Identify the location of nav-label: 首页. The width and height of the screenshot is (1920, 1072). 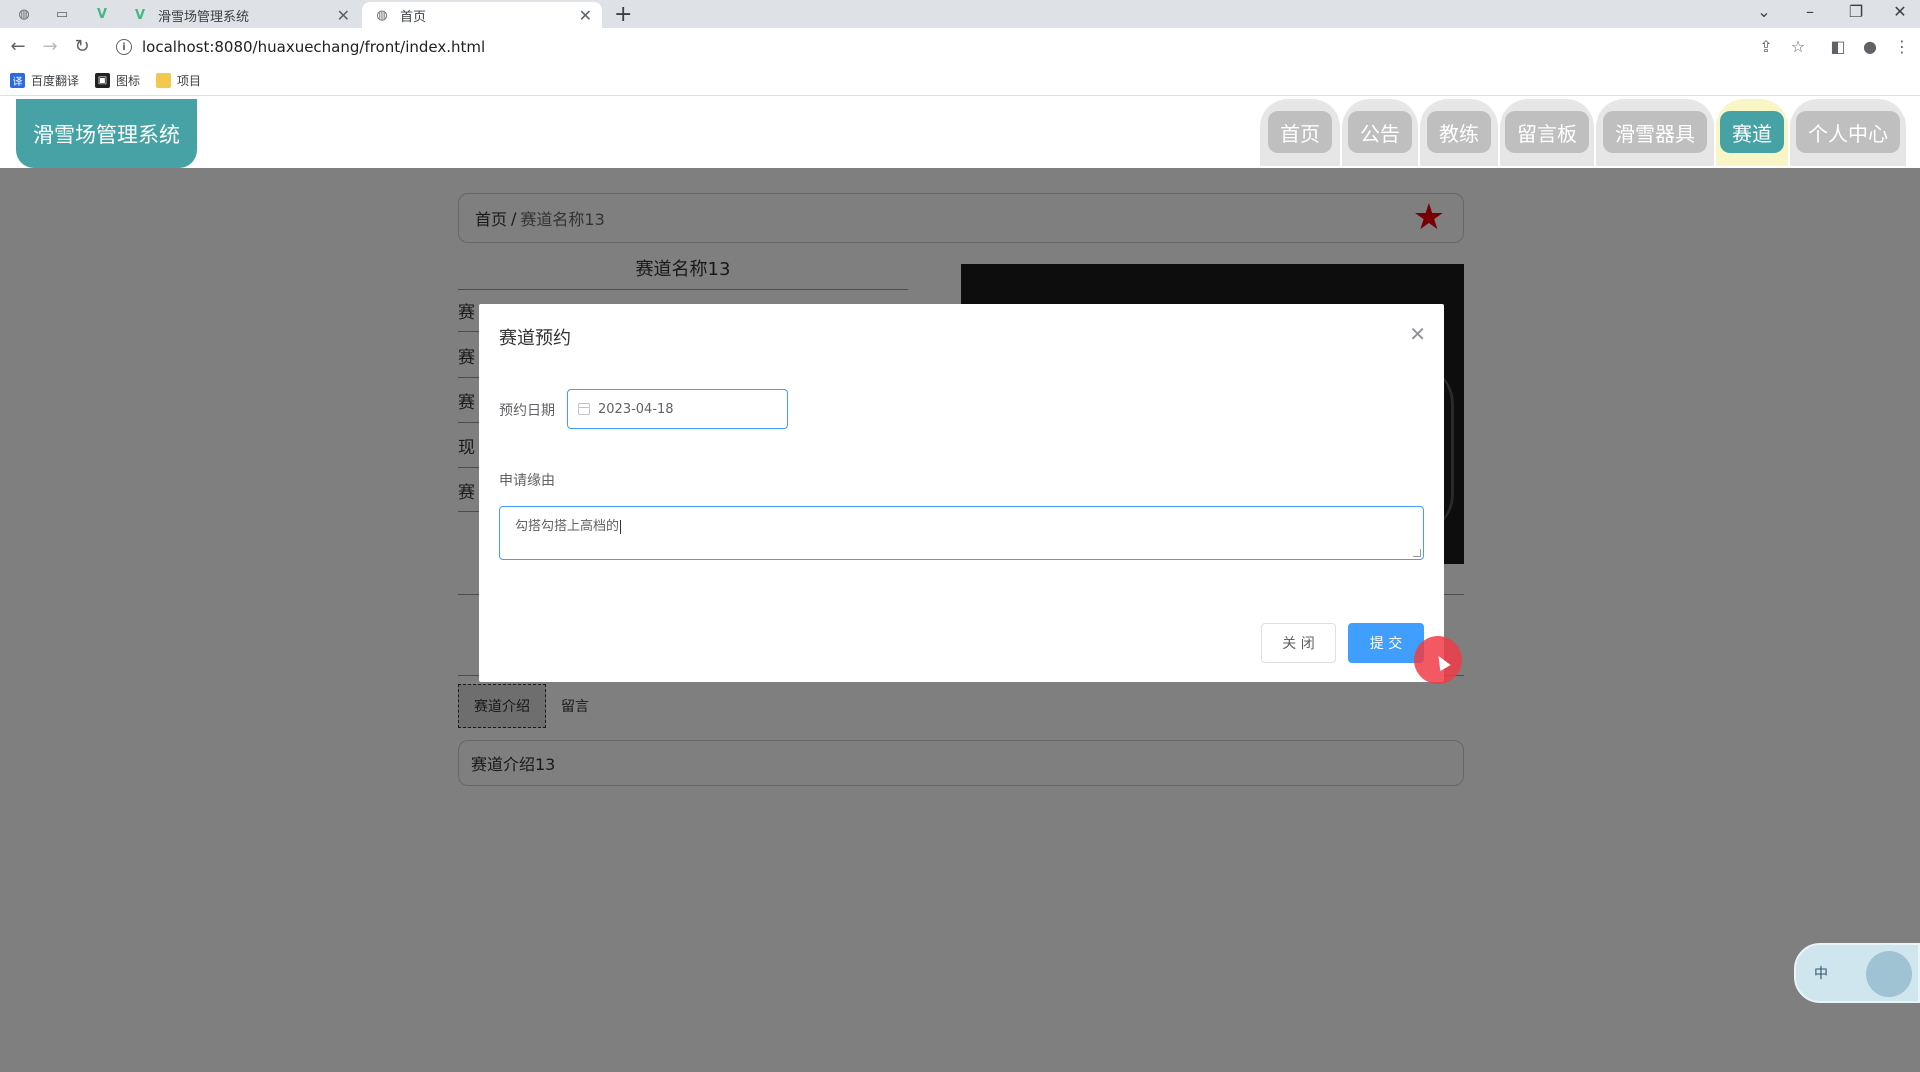
(1300, 132).